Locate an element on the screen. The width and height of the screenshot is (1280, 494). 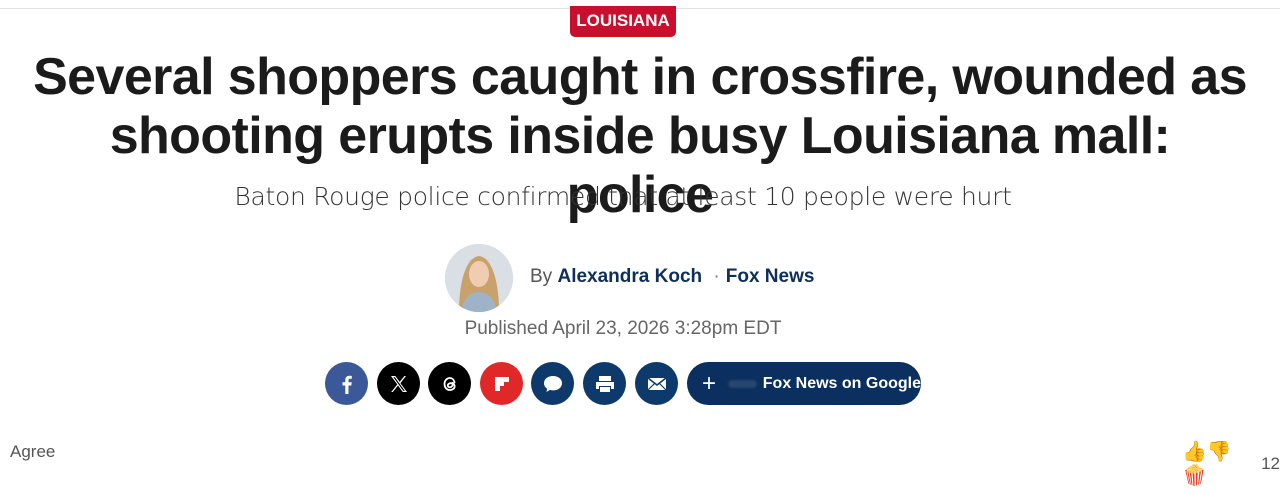
follow-on-google-button: + Fox News on Google is located at coordinates (804, 383).